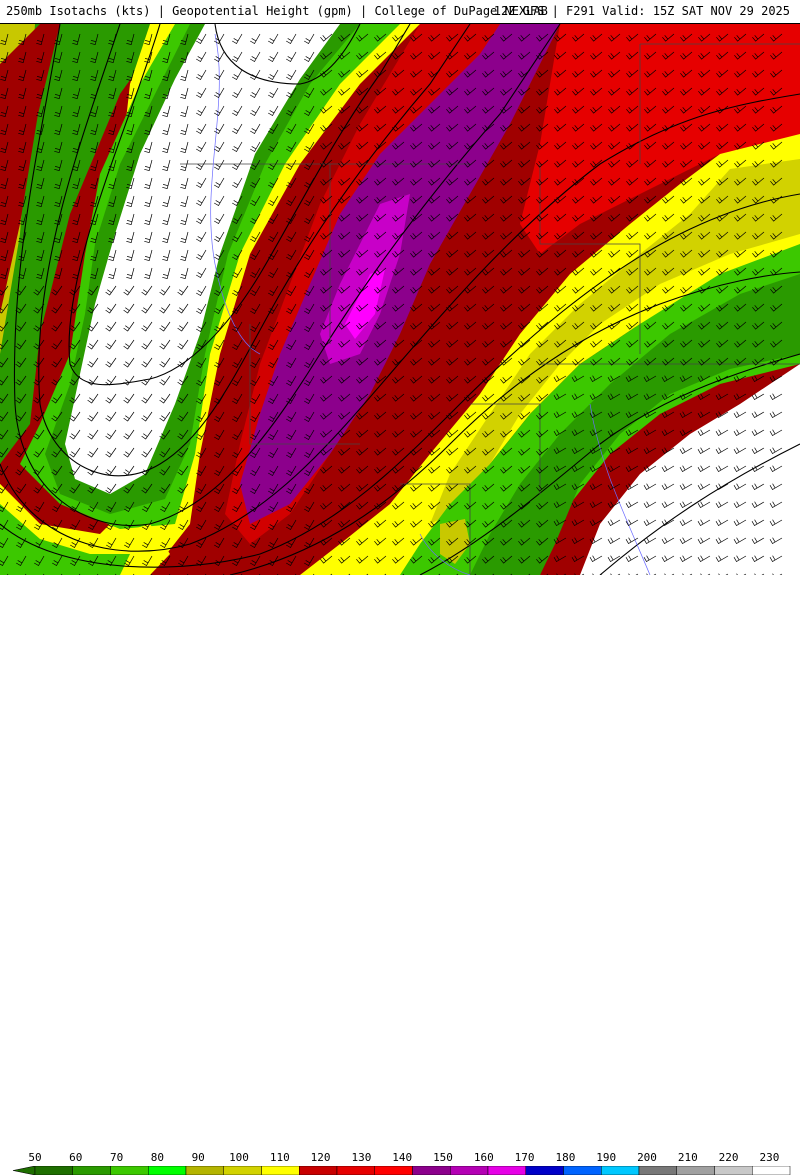 The height and width of the screenshot is (1175, 800). I want to click on colorbar-label: 160, so click(483, 1157).